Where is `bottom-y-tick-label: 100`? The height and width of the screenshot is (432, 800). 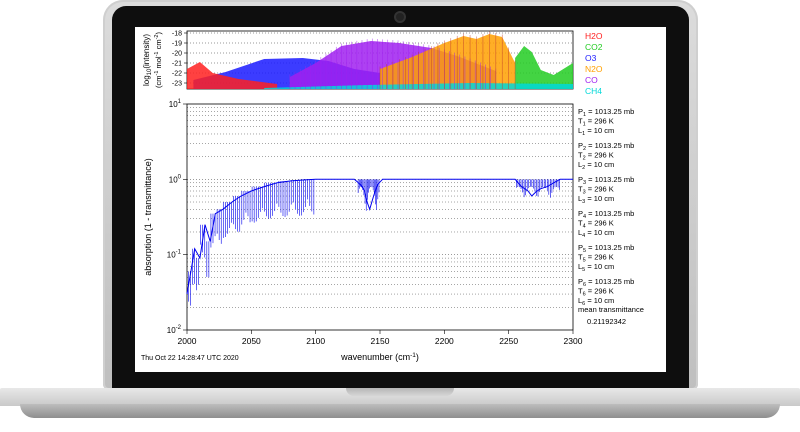 bottom-y-tick-label: 100 is located at coordinates (175, 179).